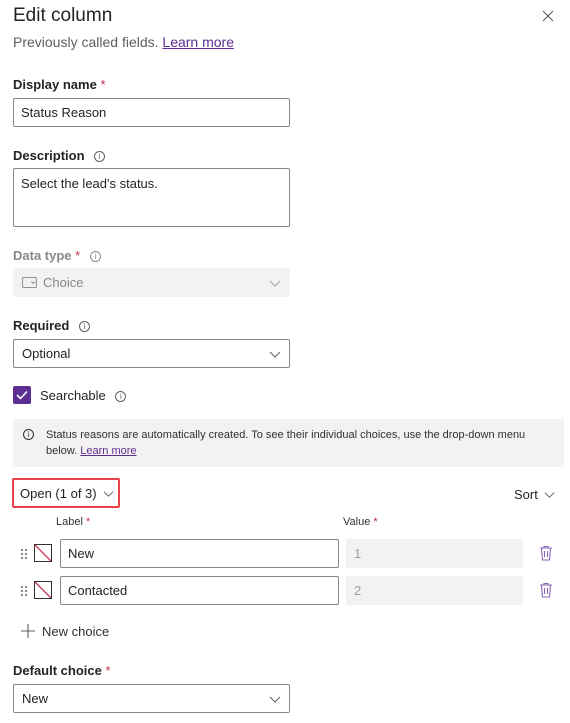  Describe the element at coordinates (63, 282) in the screenshot. I see `data-type-value: Choice` at that location.